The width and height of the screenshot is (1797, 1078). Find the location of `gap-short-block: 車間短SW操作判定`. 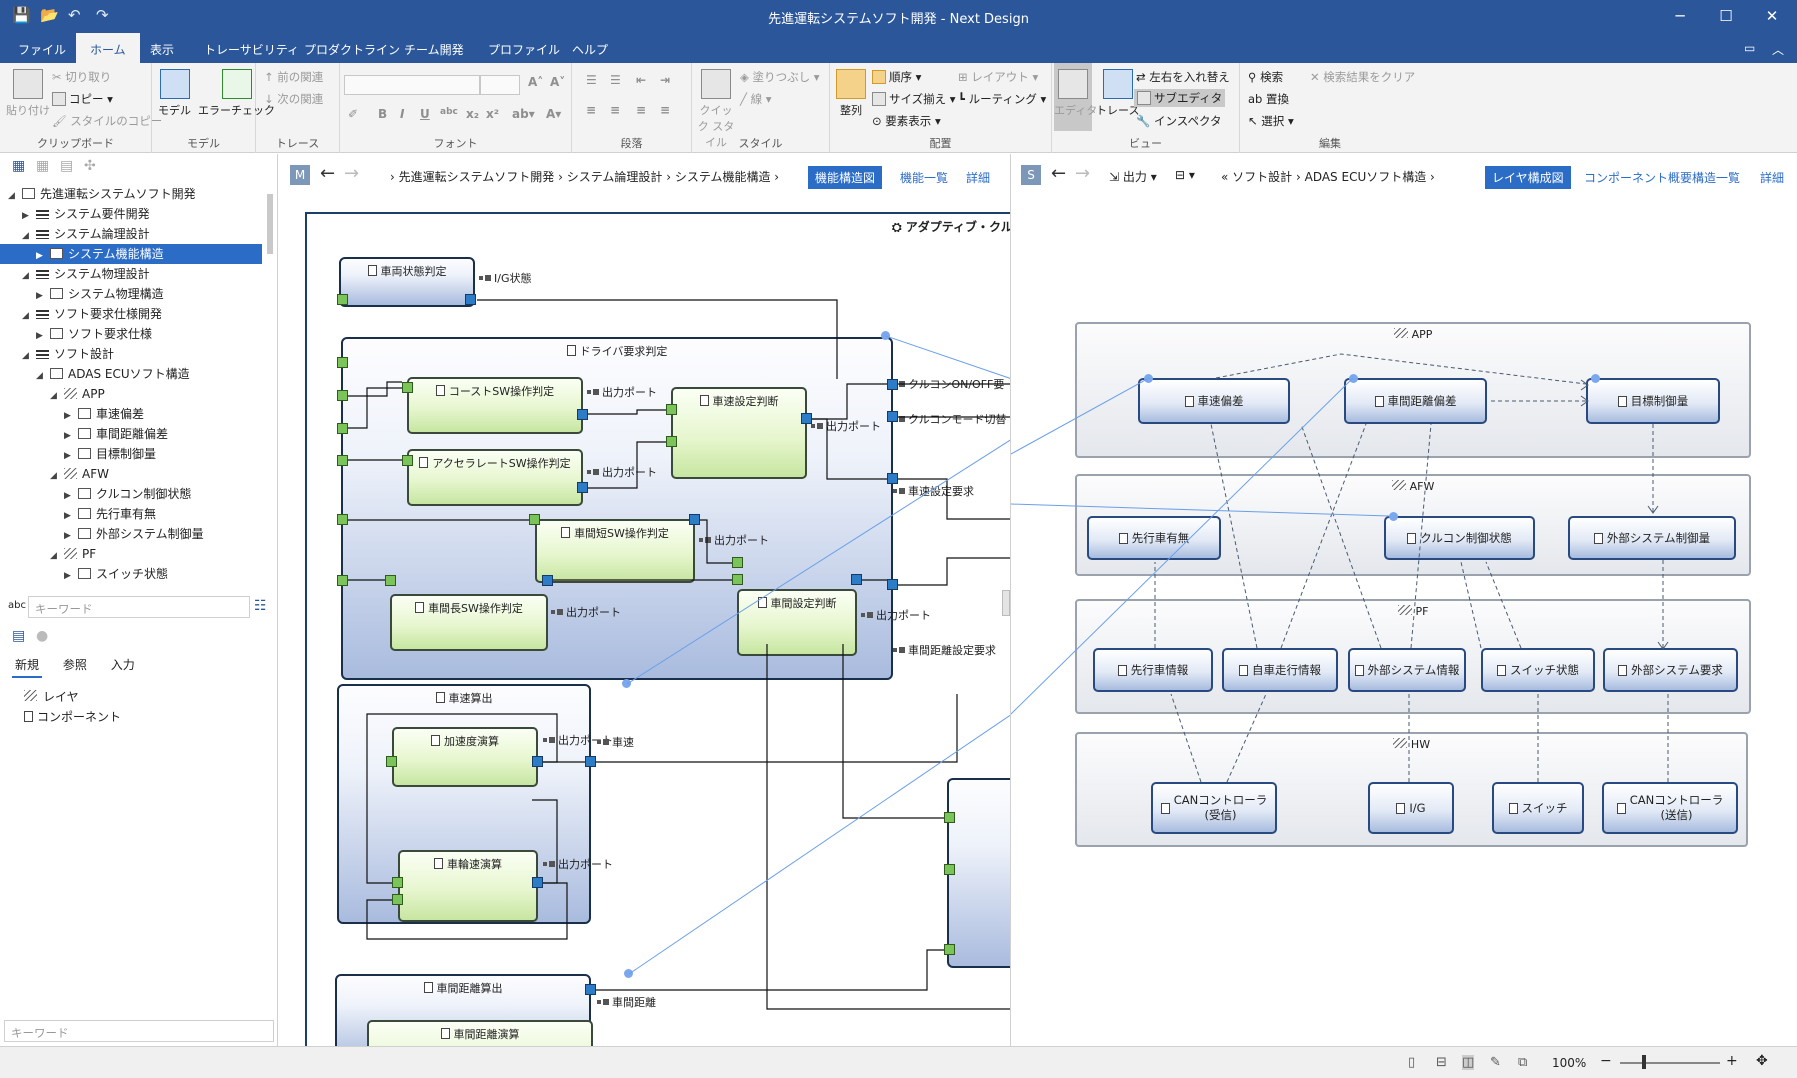

gap-short-block: 車間短SW操作判定 is located at coordinates (615, 551).